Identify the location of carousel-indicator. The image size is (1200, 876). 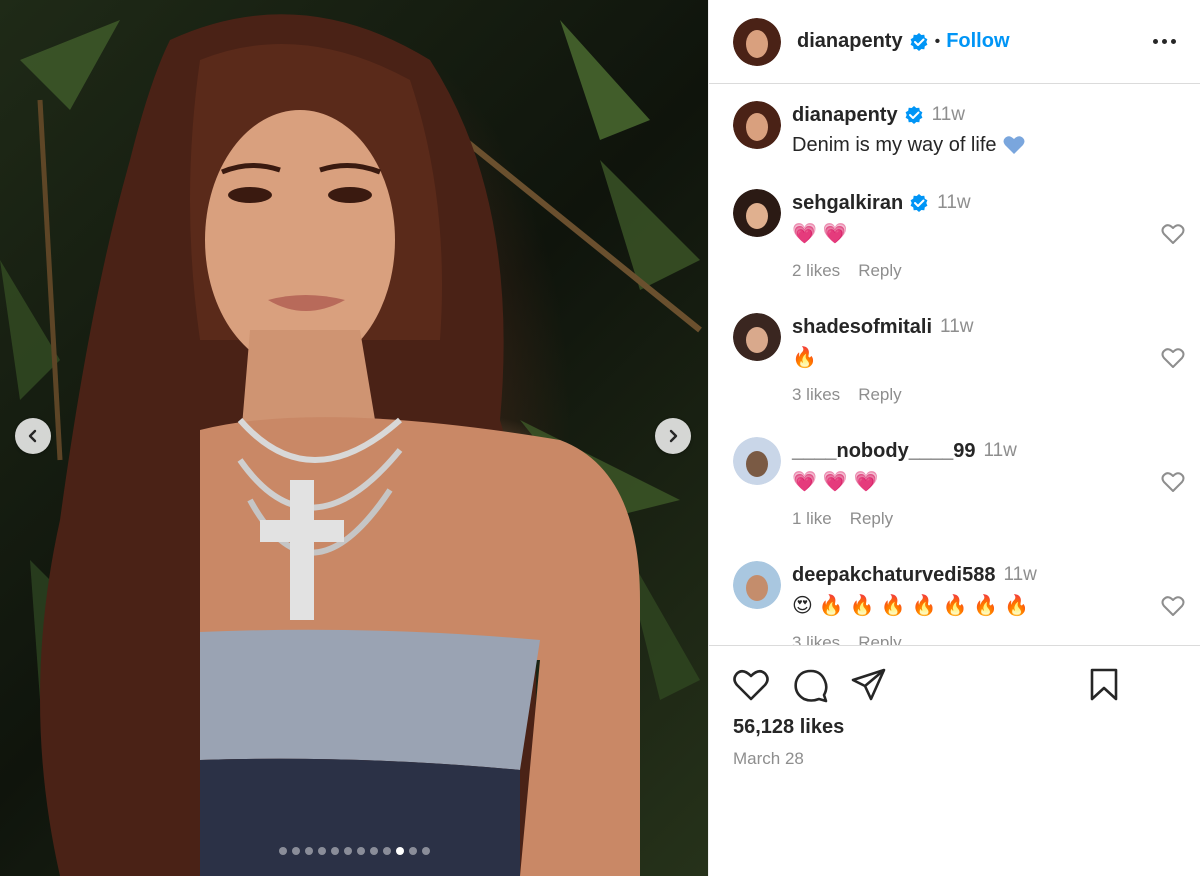
(354, 851).